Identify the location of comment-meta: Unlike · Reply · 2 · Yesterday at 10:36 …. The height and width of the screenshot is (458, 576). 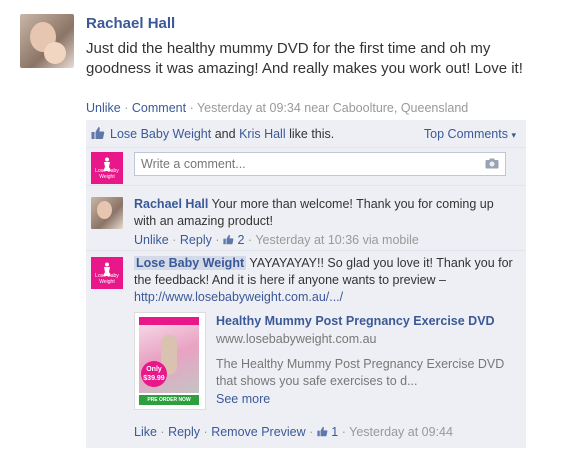
(276, 240).